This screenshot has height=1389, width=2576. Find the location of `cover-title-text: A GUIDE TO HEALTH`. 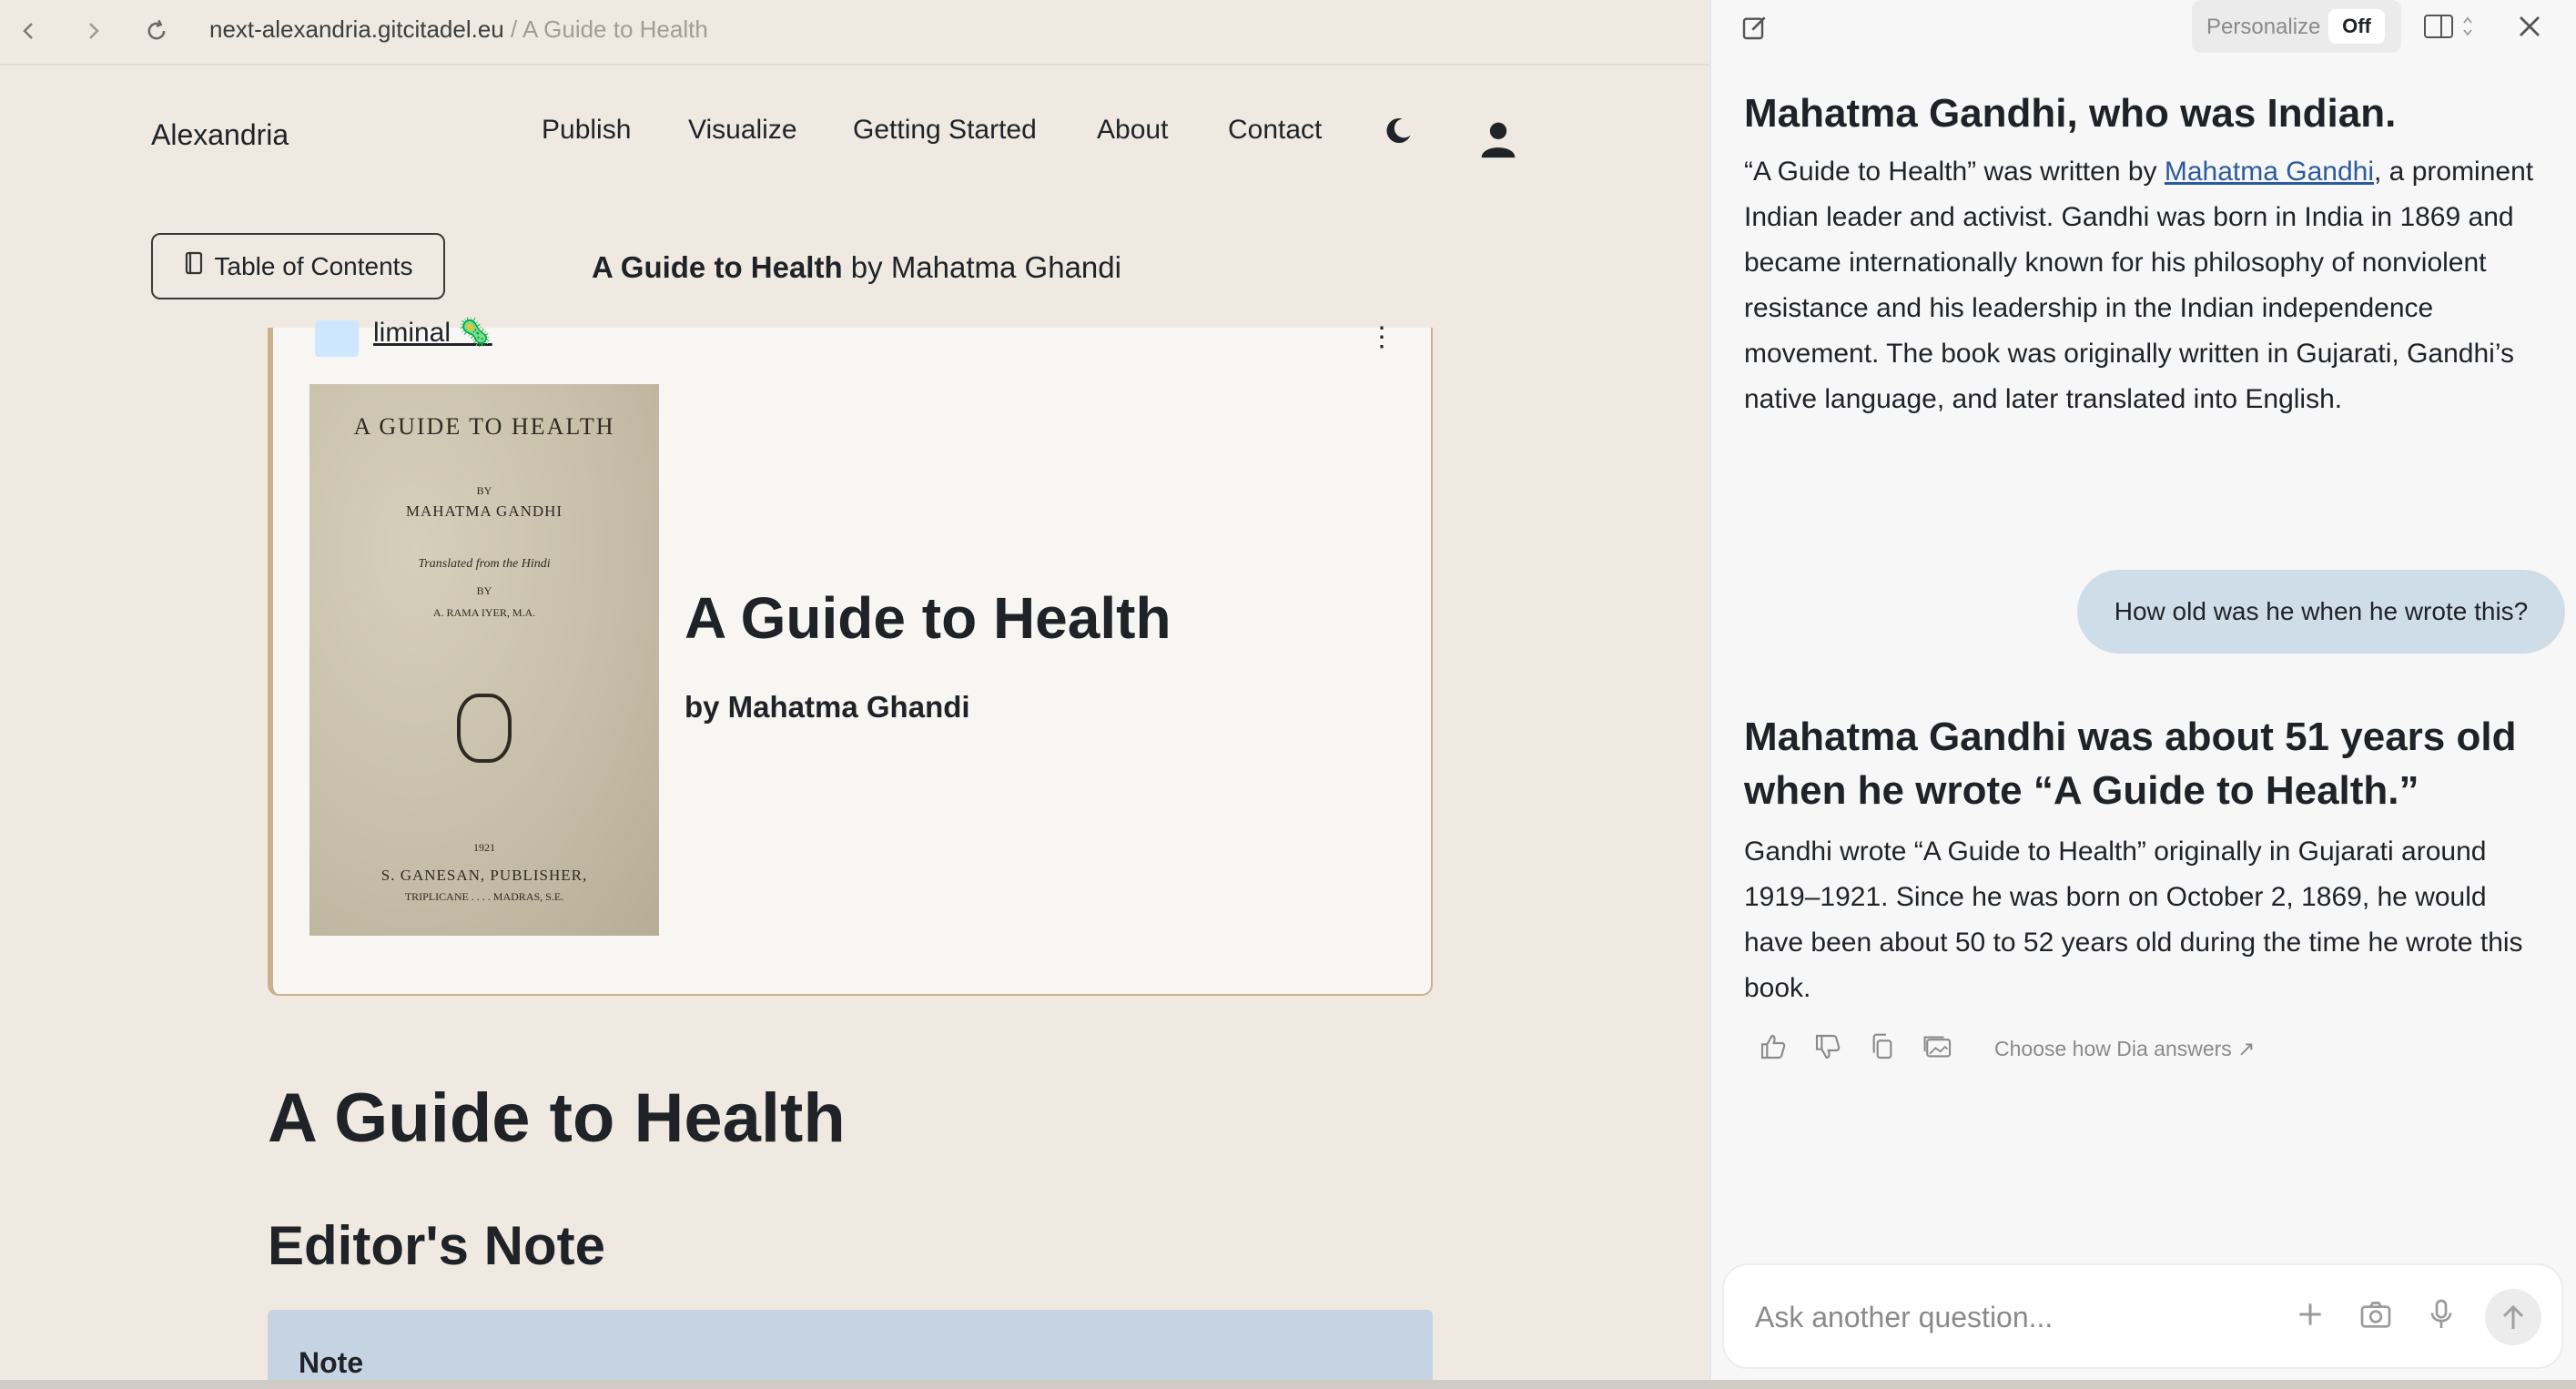

cover-title-text: A GUIDE TO HEALTH is located at coordinates (484, 426).